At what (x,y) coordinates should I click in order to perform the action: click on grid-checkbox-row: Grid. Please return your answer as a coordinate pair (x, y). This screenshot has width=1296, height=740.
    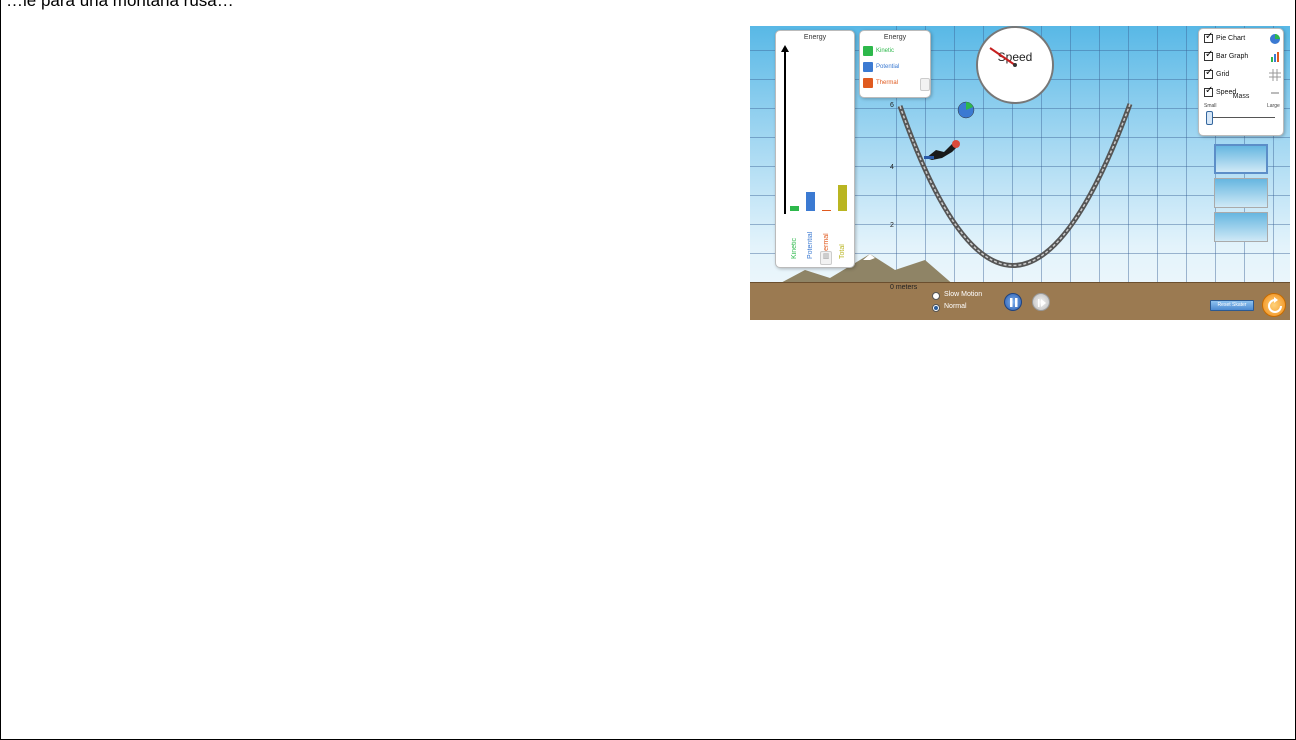
    Looking at the image, I should click on (1217, 73).